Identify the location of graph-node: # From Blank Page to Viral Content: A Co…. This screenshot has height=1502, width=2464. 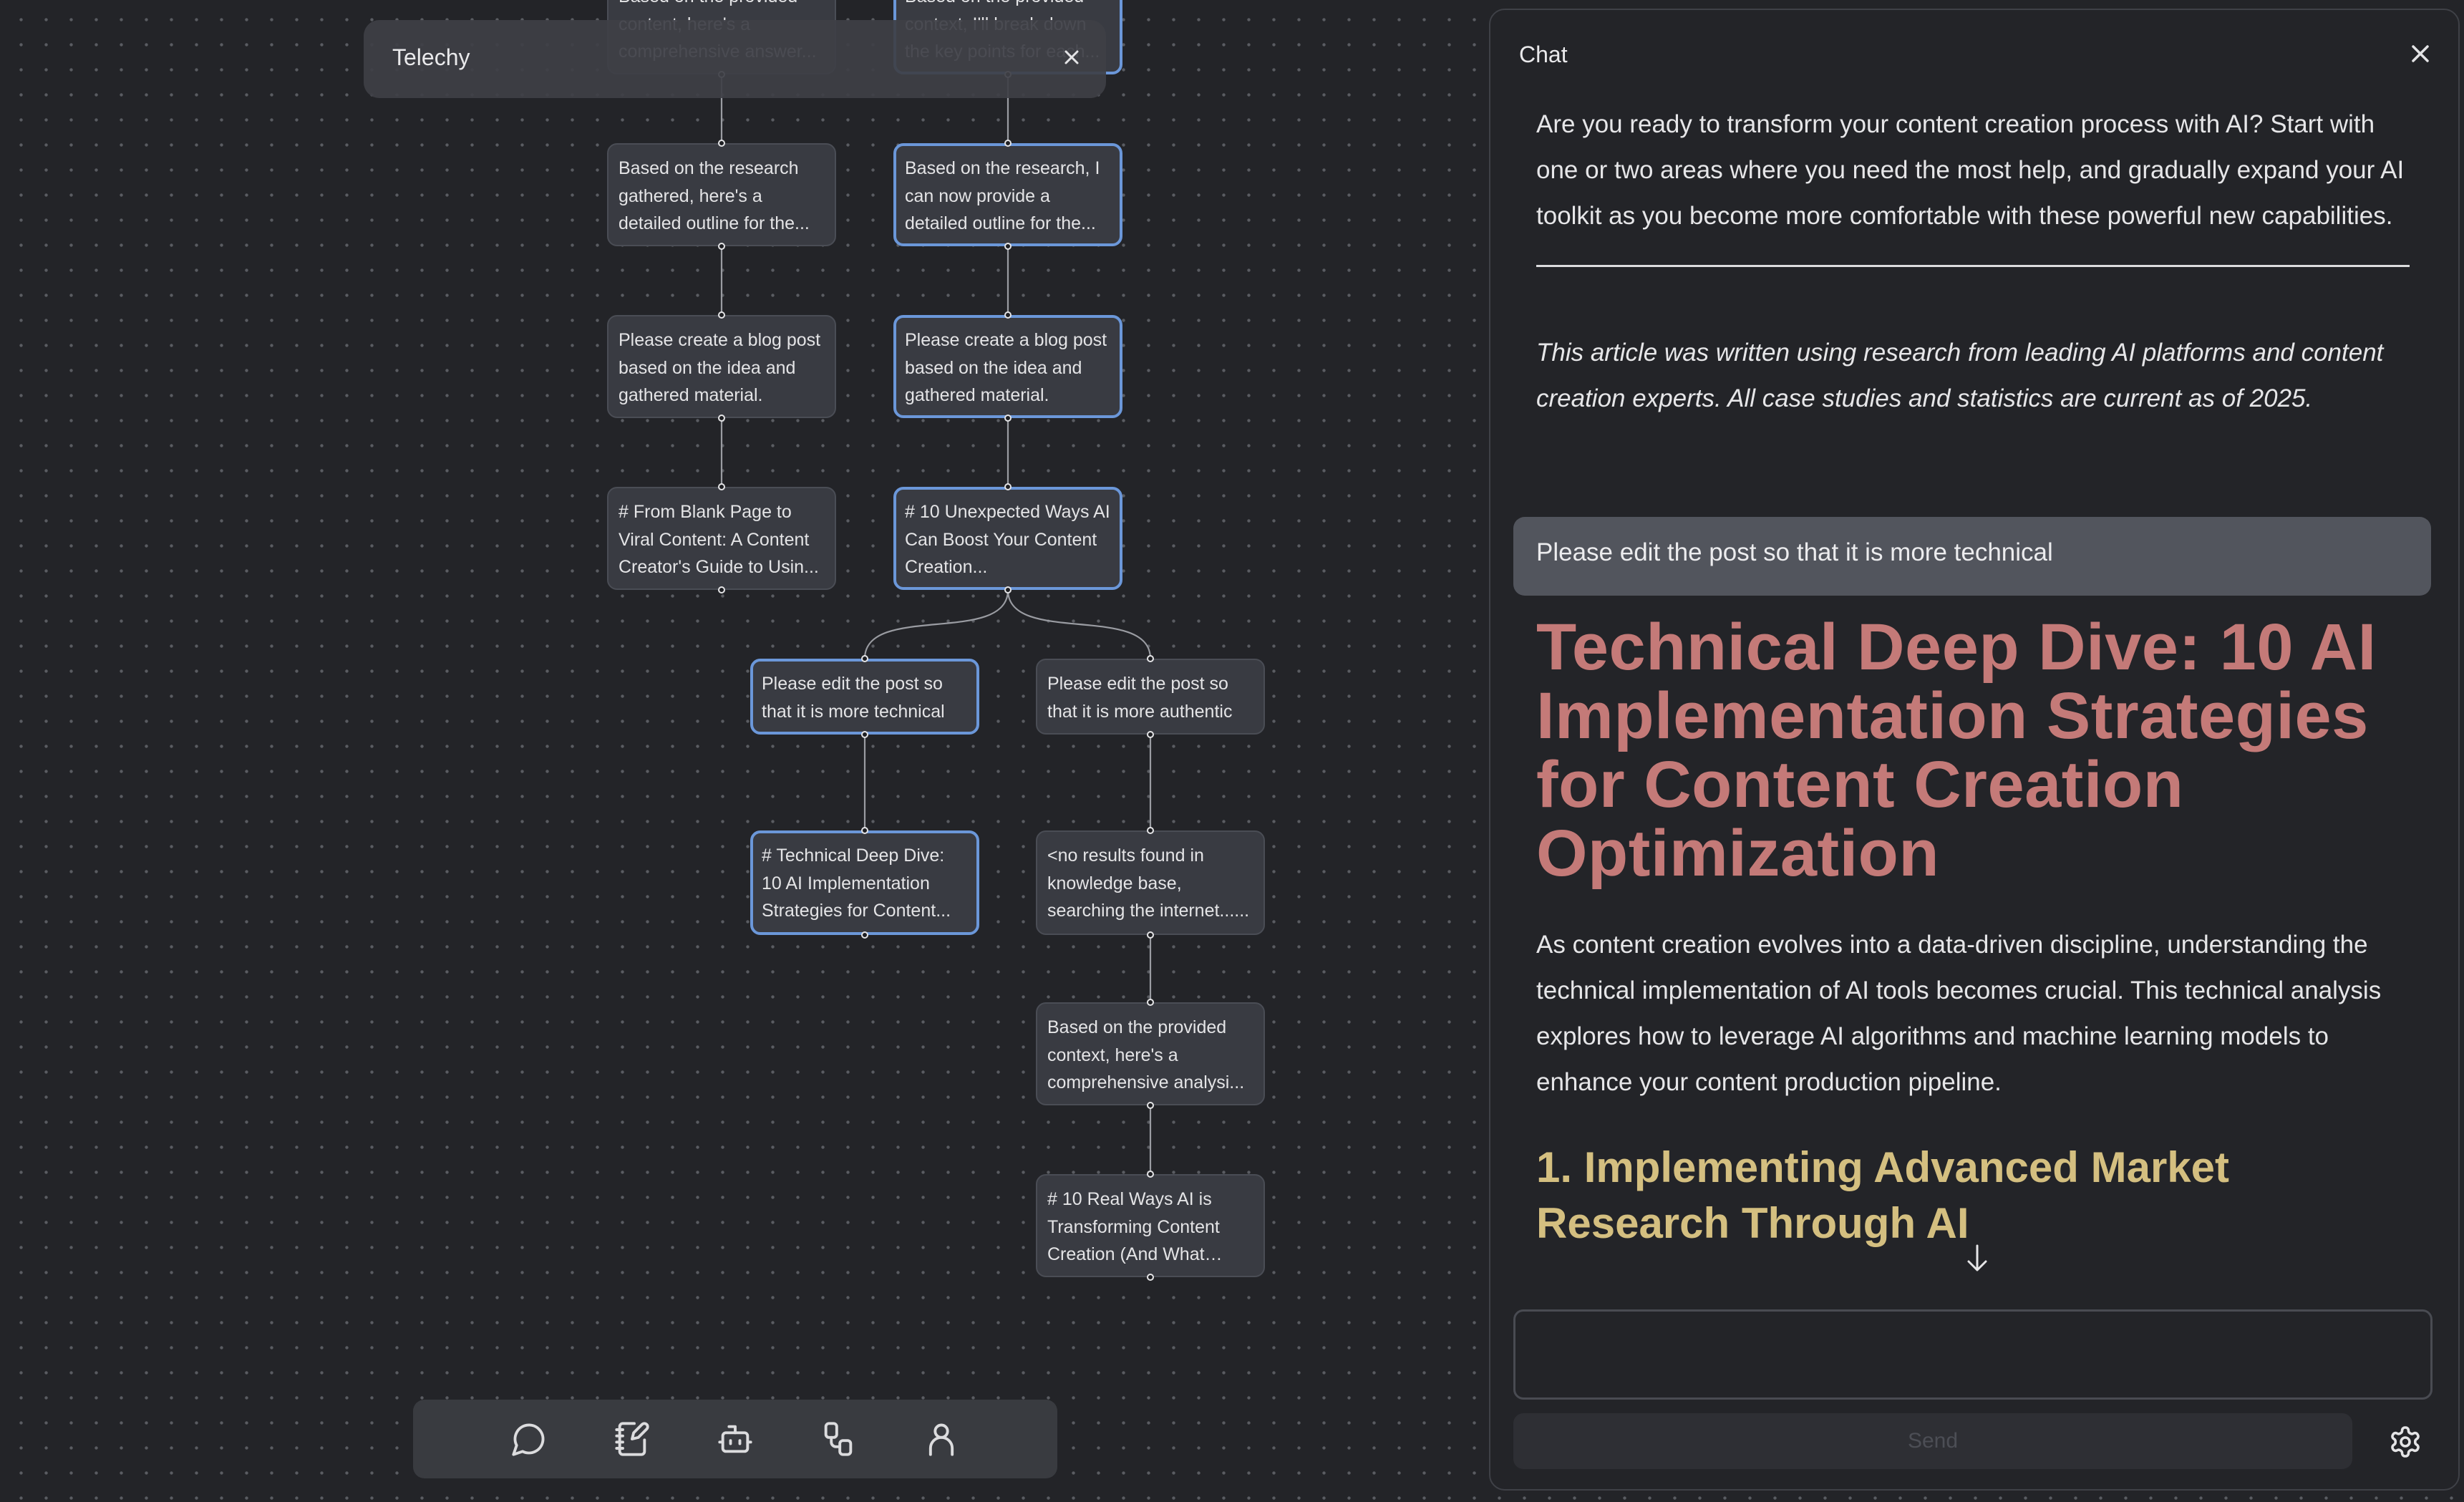
(721, 538).